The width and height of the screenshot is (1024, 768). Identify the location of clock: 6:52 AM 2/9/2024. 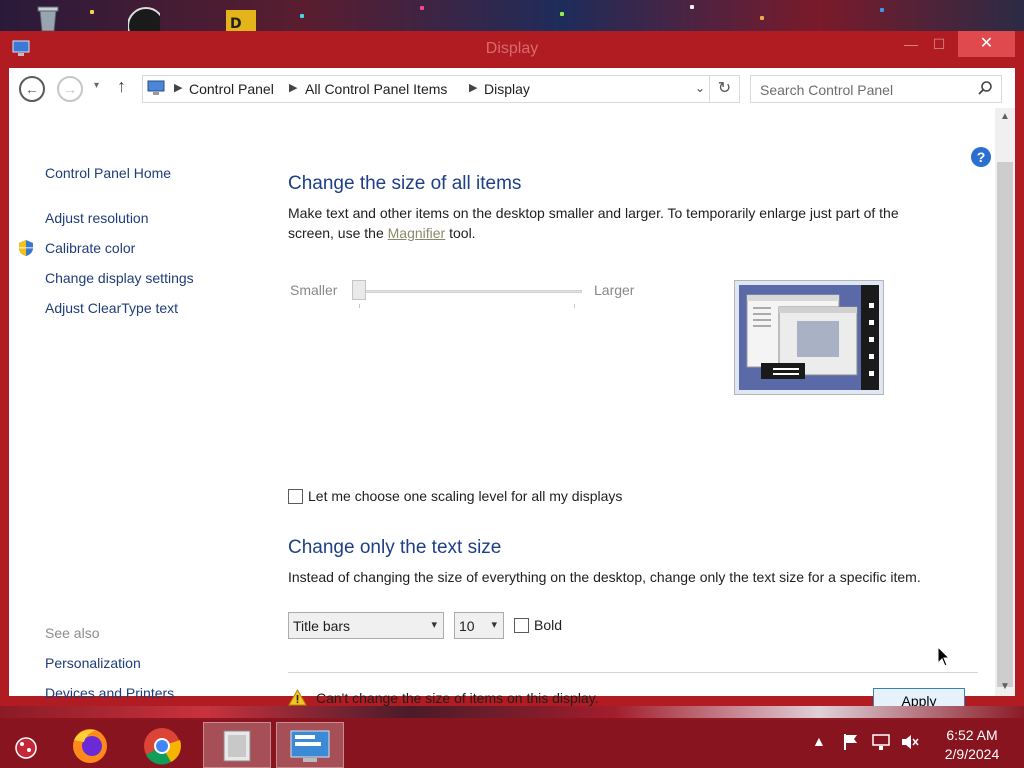
(972, 745).